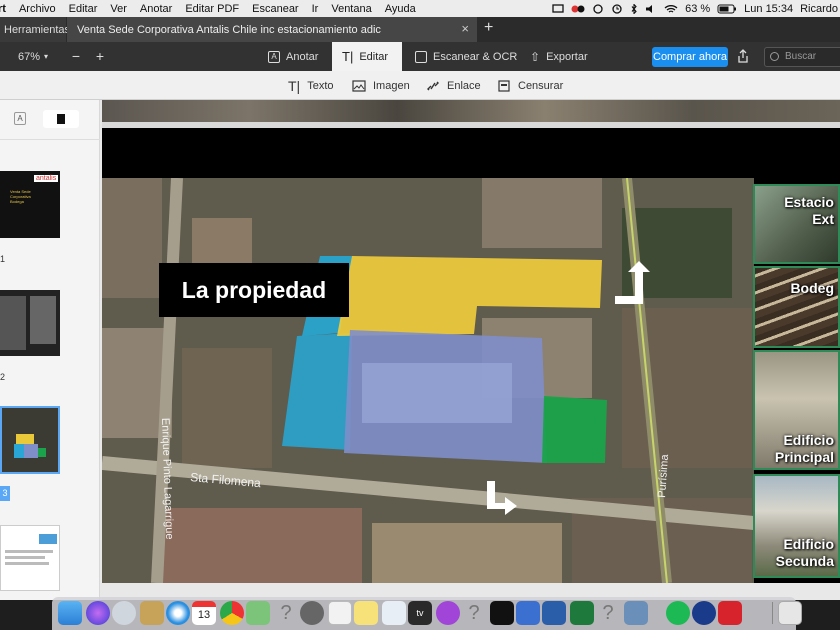  Describe the element at coordinates (574, 429) in the screenshot. I see `green-zone` at that location.